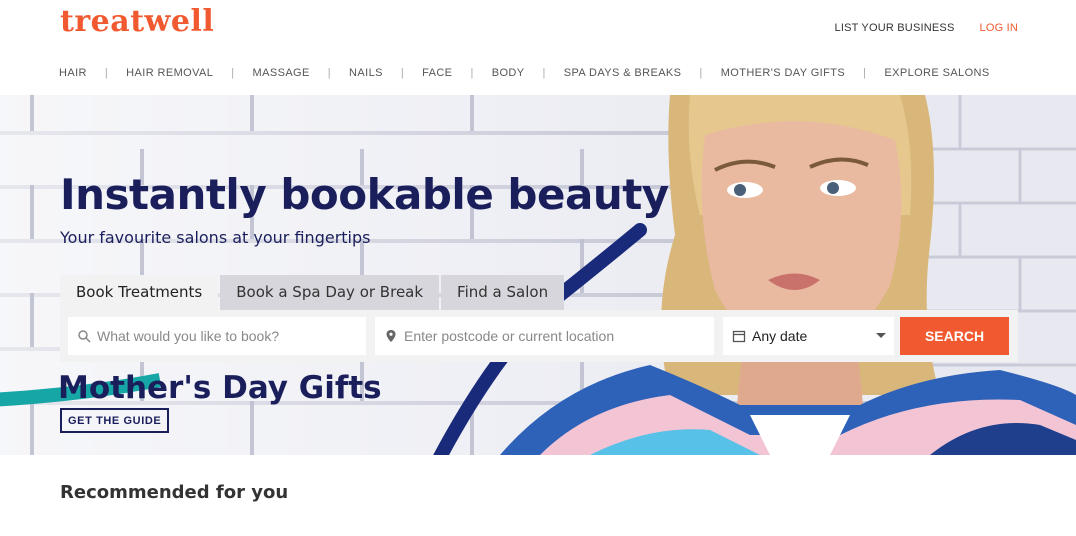 This screenshot has height=536, width=1076. Describe the element at coordinates (739, 336) in the screenshot. I see `calendar-icon` at that location.